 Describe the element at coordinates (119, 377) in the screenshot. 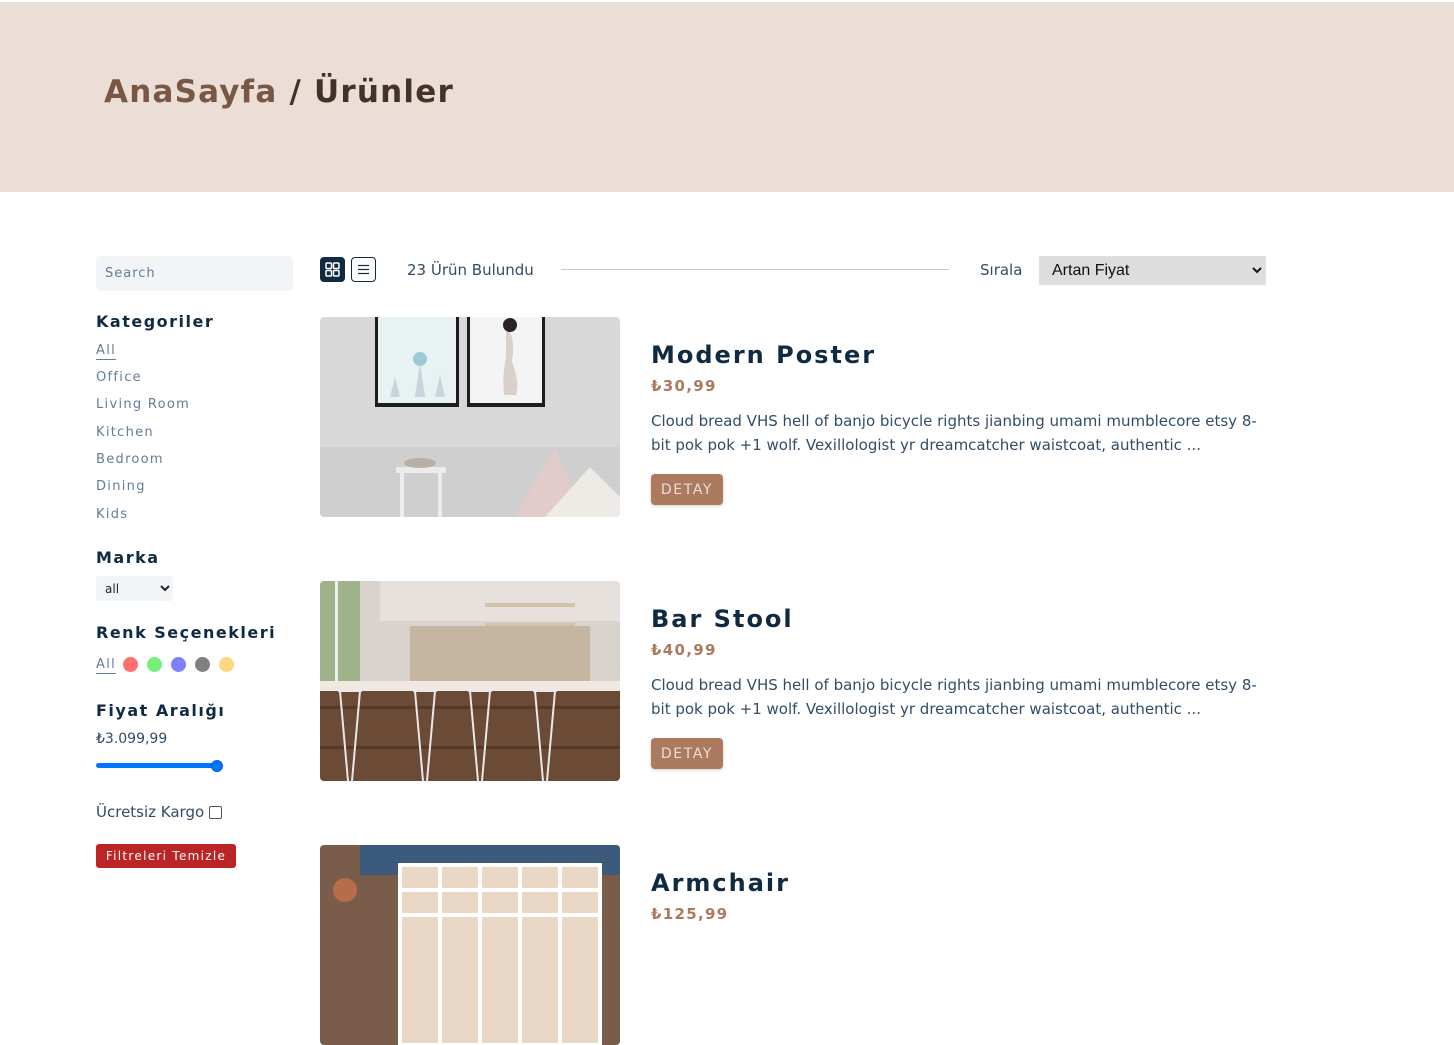

I see `category-office: Office` at that location.